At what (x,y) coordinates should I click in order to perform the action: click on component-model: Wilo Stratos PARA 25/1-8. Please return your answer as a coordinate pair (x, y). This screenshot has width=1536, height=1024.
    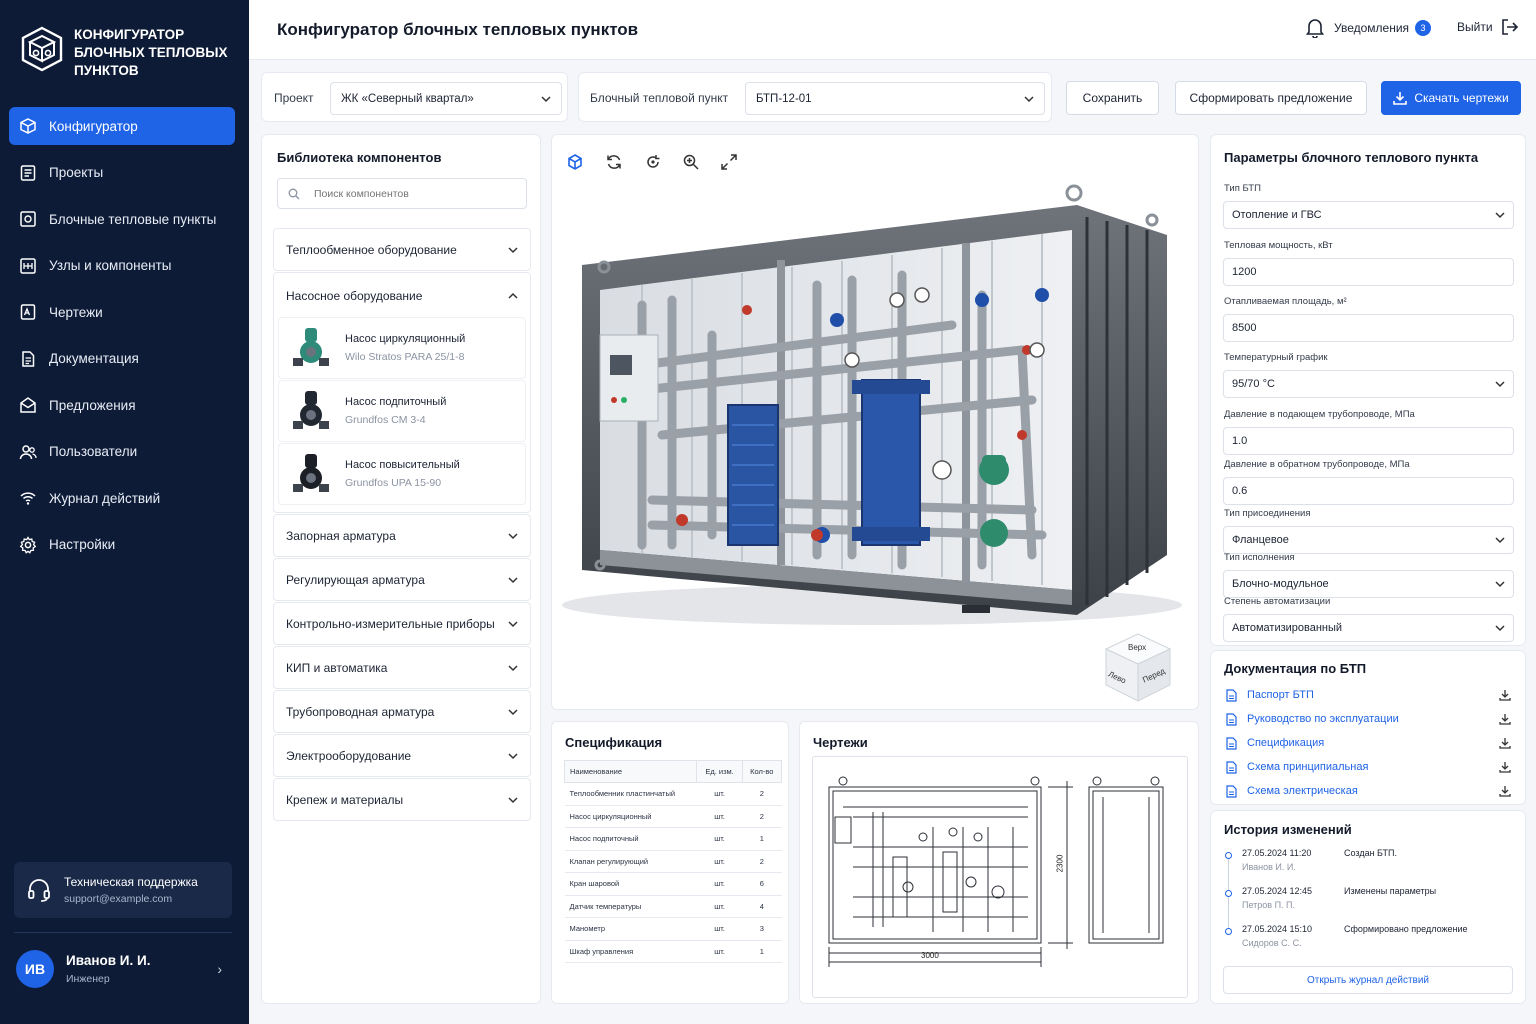
    Looking at the image, I should click on (405, 357).